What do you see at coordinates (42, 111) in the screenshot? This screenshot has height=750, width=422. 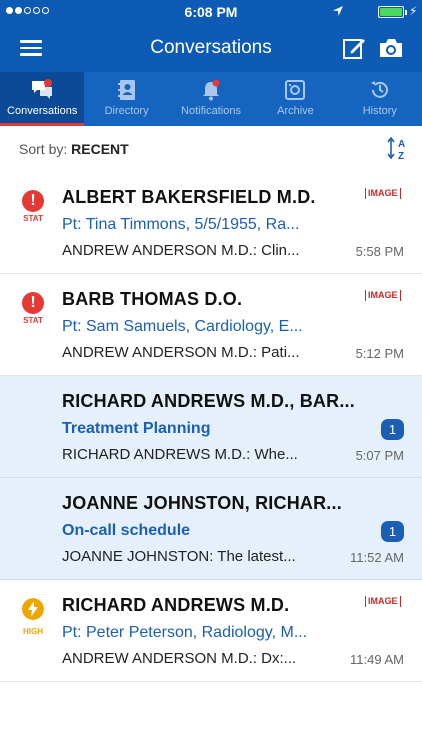 I see `tab-label: Conversations` at bounding box center [42, 111].